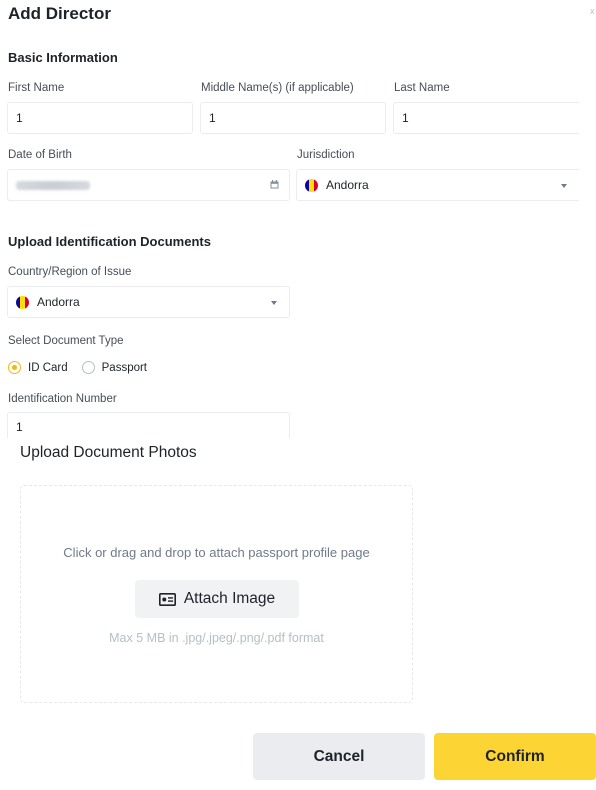  What do you see at coordinates (59, 13) in the screenshot?
I see `dialog-title: Add Director` at bounding box center [59, 13].